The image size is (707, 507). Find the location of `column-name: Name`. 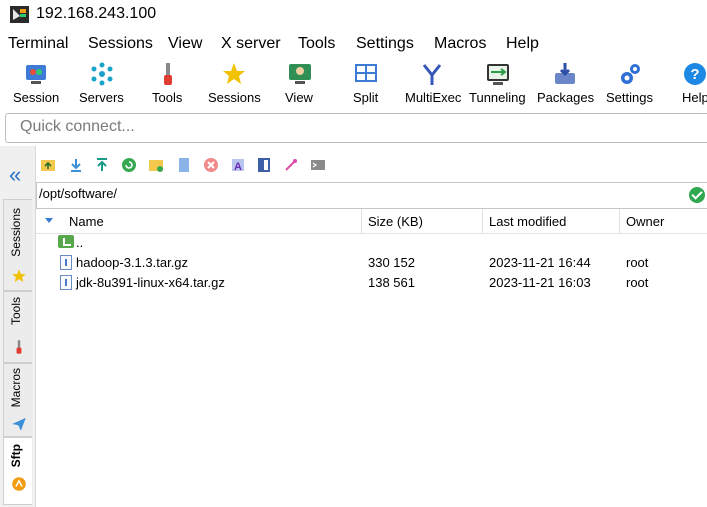

column-name: Name is located at coordinates (86, 221).